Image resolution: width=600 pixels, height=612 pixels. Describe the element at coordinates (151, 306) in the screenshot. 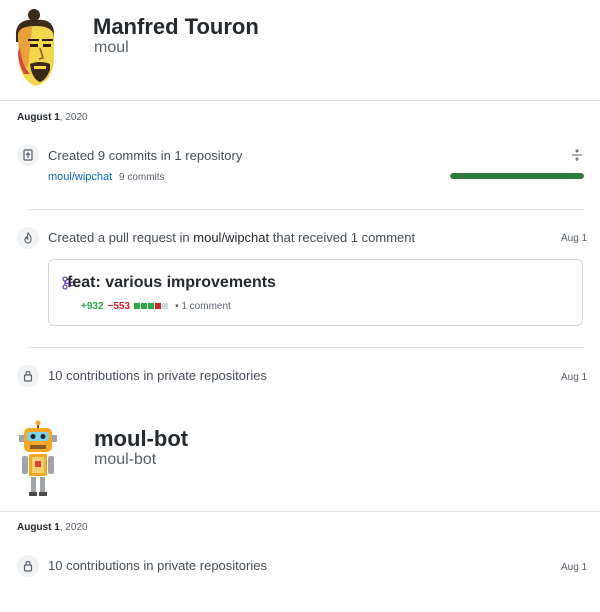

I see `diffstat-blocks` at that location.